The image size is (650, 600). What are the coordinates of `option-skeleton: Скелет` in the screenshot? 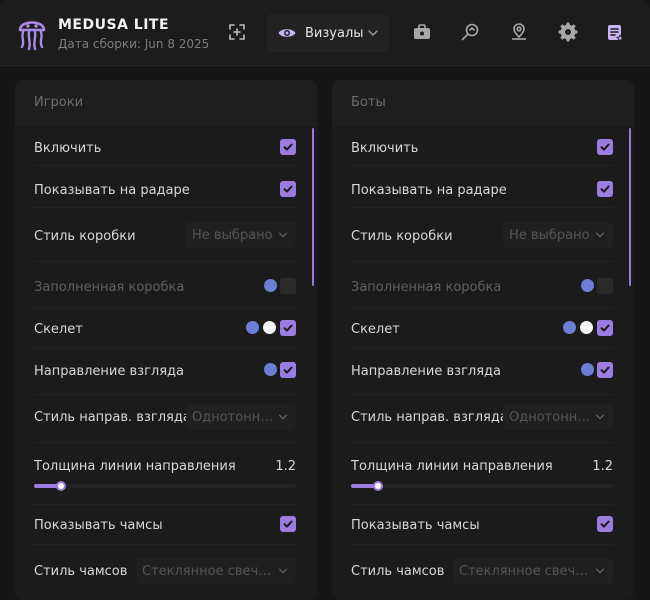 It's located at (482, 328).